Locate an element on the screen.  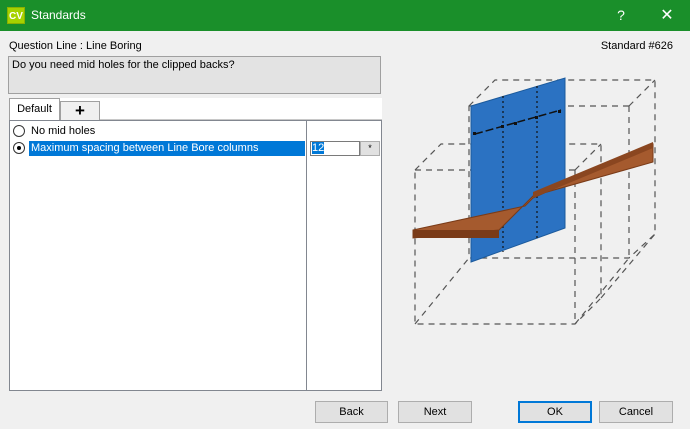
next-button: Next is located at coordinates (435, 412).